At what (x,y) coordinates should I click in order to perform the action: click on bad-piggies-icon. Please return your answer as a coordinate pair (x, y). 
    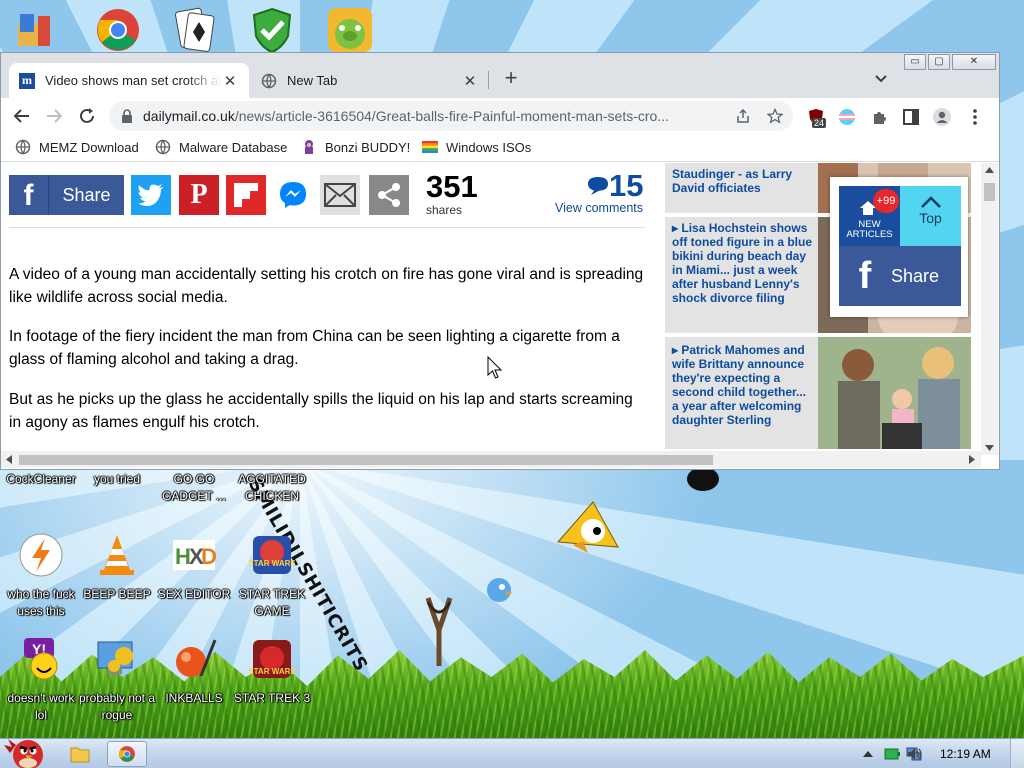
    Looking at the image, I should click on (350, 30).